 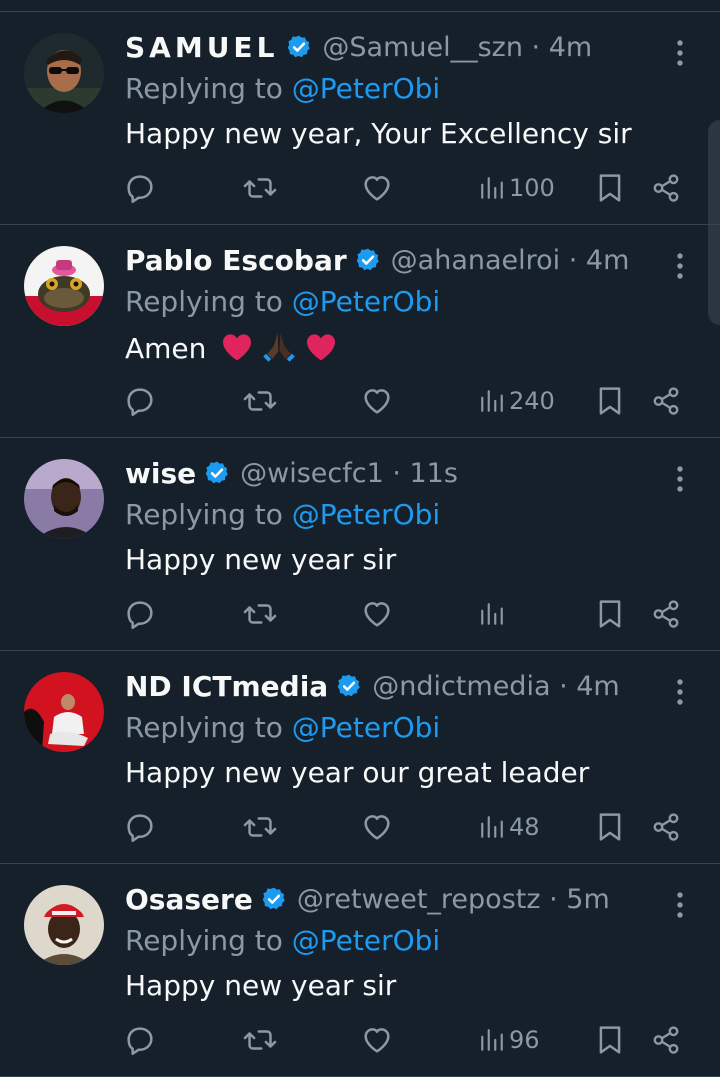 What do you see at coordinates (282, 301) in the screenshot?
I see `replying-to: Replying to @PeterObi` at bounding box center [282, 301].